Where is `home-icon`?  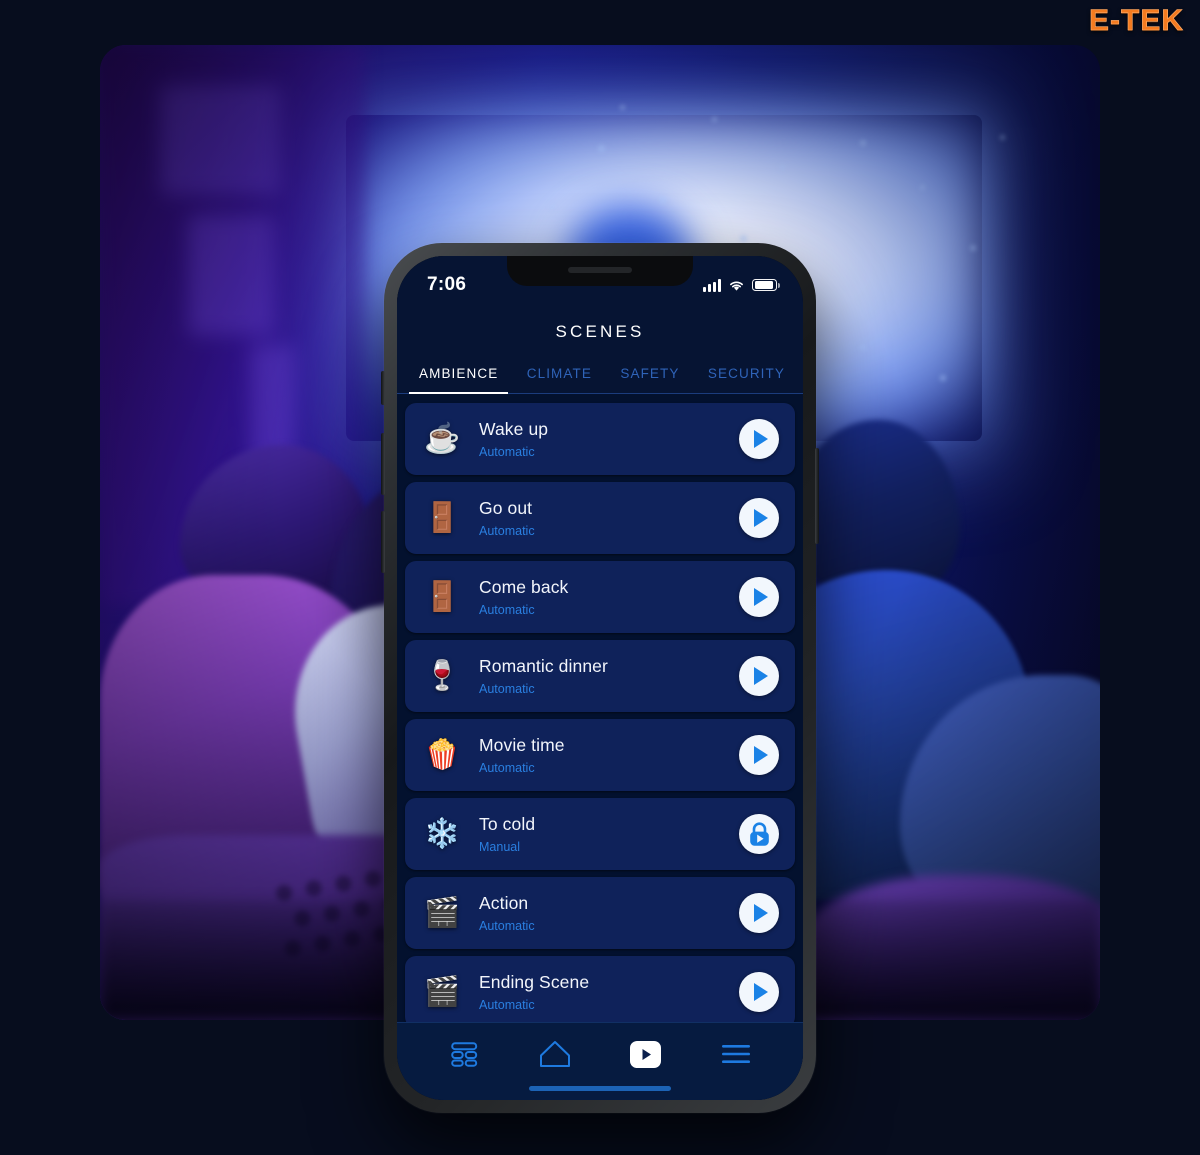 home-icon is located at coordinates (554, 1054).